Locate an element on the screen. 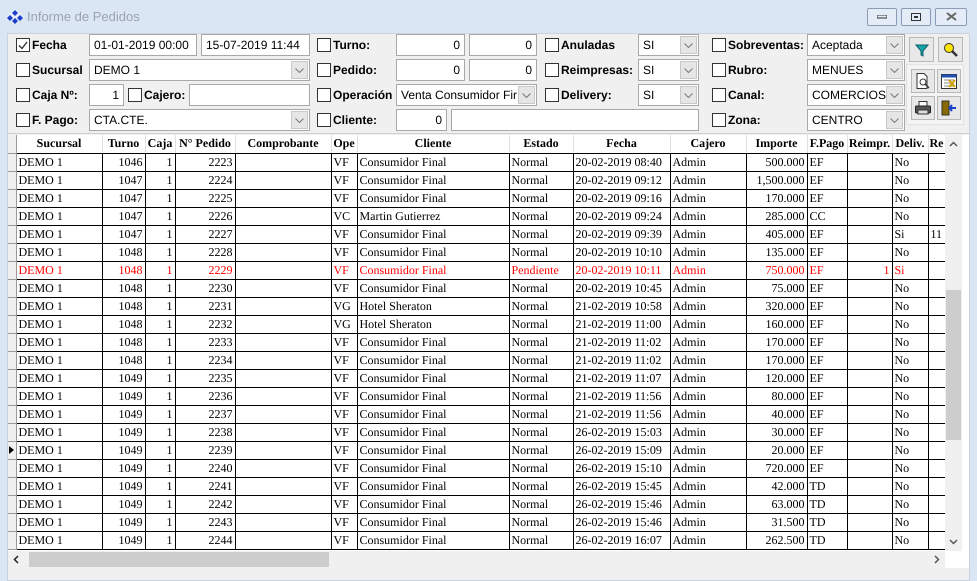  table-cell: 2236 is located at coordinates (205, 396).